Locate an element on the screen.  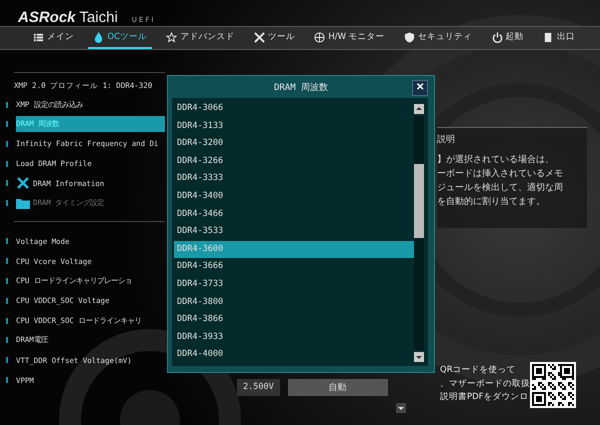
frequency-option: DDR4-3866 is located at coordinates (294, 320).